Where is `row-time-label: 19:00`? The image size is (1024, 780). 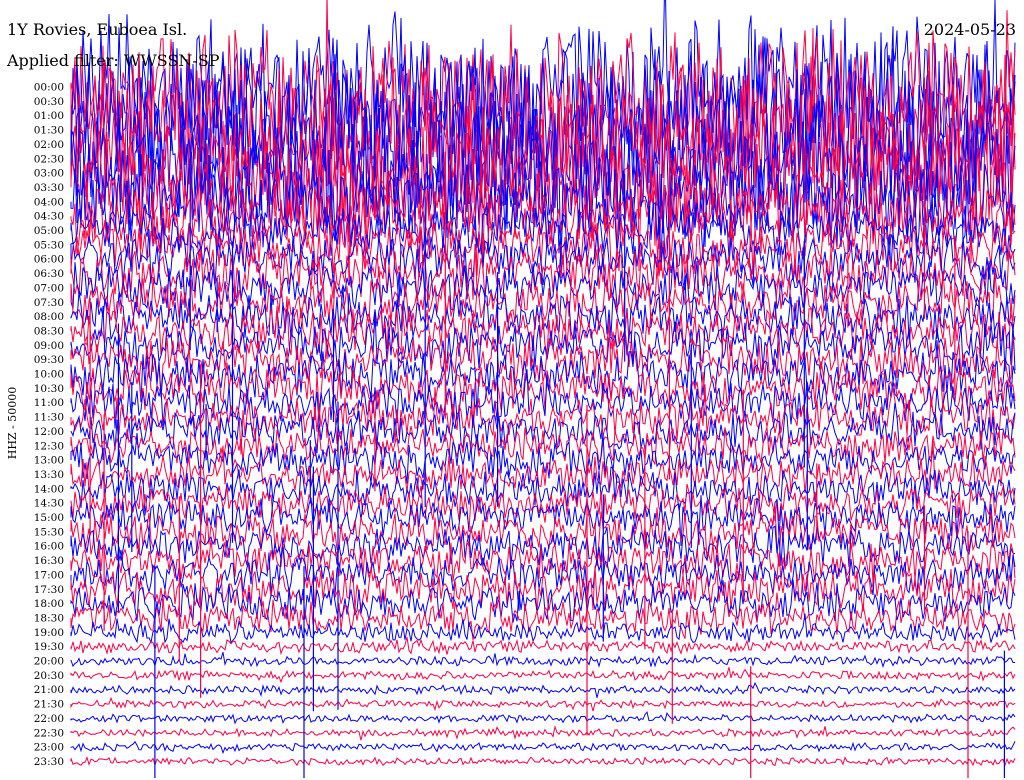
row-time-label: 19:00 is located at coordinates (49, 633).